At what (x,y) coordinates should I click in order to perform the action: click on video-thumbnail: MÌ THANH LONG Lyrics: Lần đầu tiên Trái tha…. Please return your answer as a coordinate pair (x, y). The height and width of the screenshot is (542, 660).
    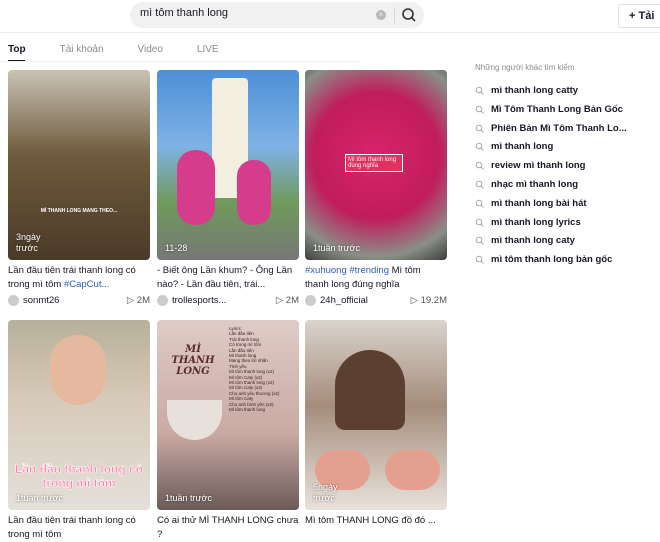
    Looking at the image, I should click on (228, 415).